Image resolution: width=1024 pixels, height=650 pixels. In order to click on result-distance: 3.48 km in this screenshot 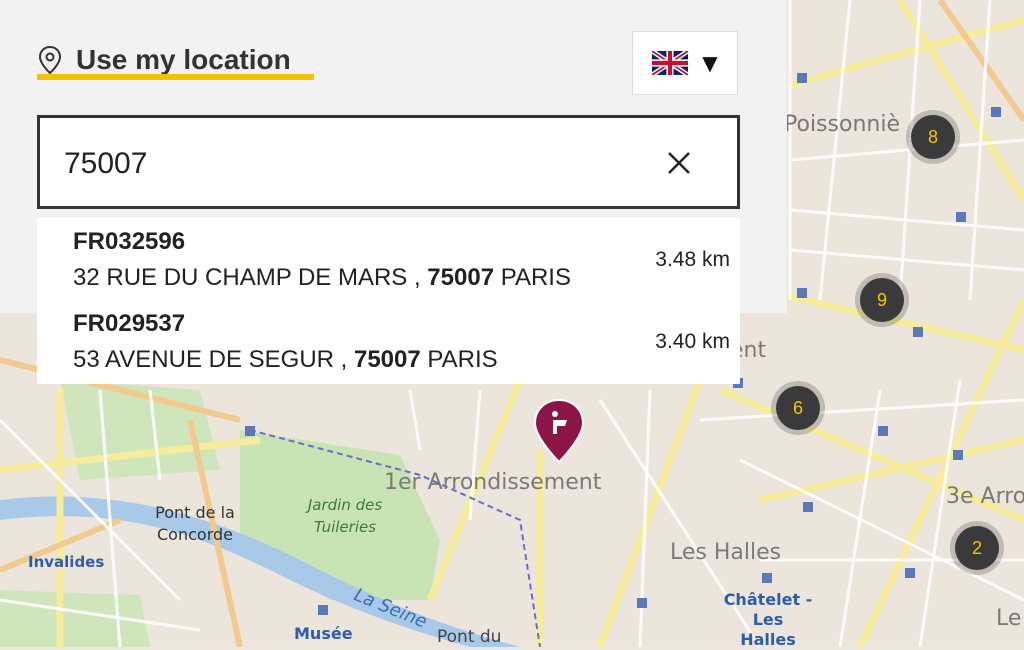, I will do `click(692, 259)`.